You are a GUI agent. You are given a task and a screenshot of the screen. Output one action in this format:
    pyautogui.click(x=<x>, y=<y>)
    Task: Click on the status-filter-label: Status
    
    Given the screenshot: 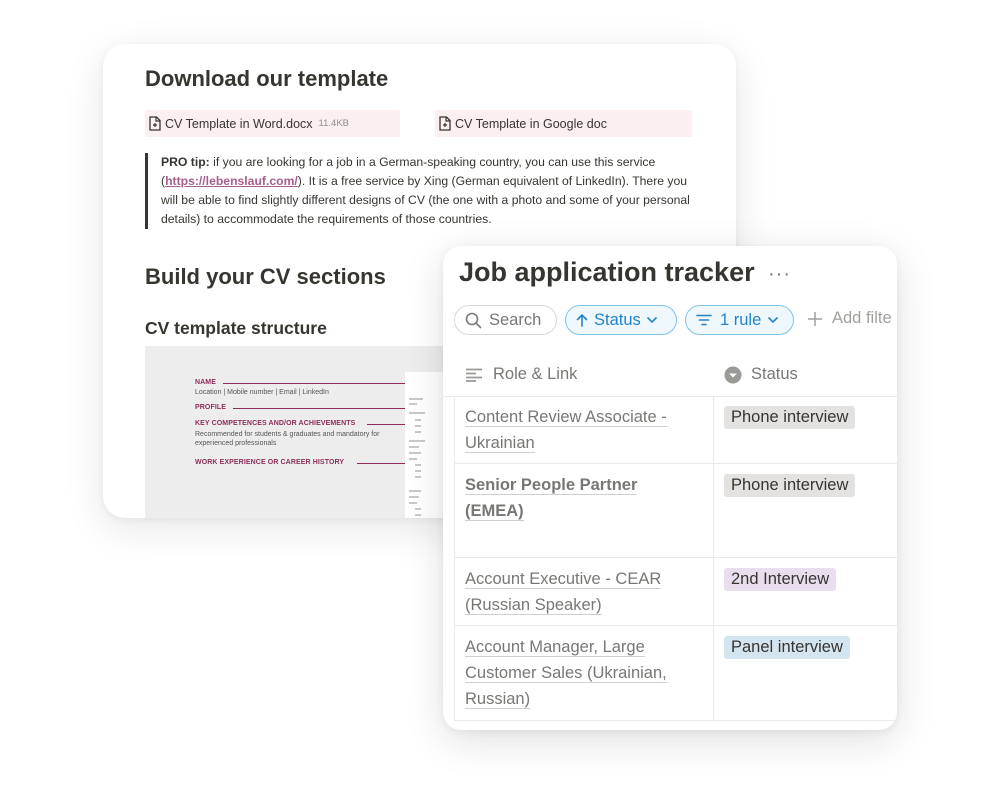 What is the action you would take?
    pyautogui.click(x=617, y=319)
    